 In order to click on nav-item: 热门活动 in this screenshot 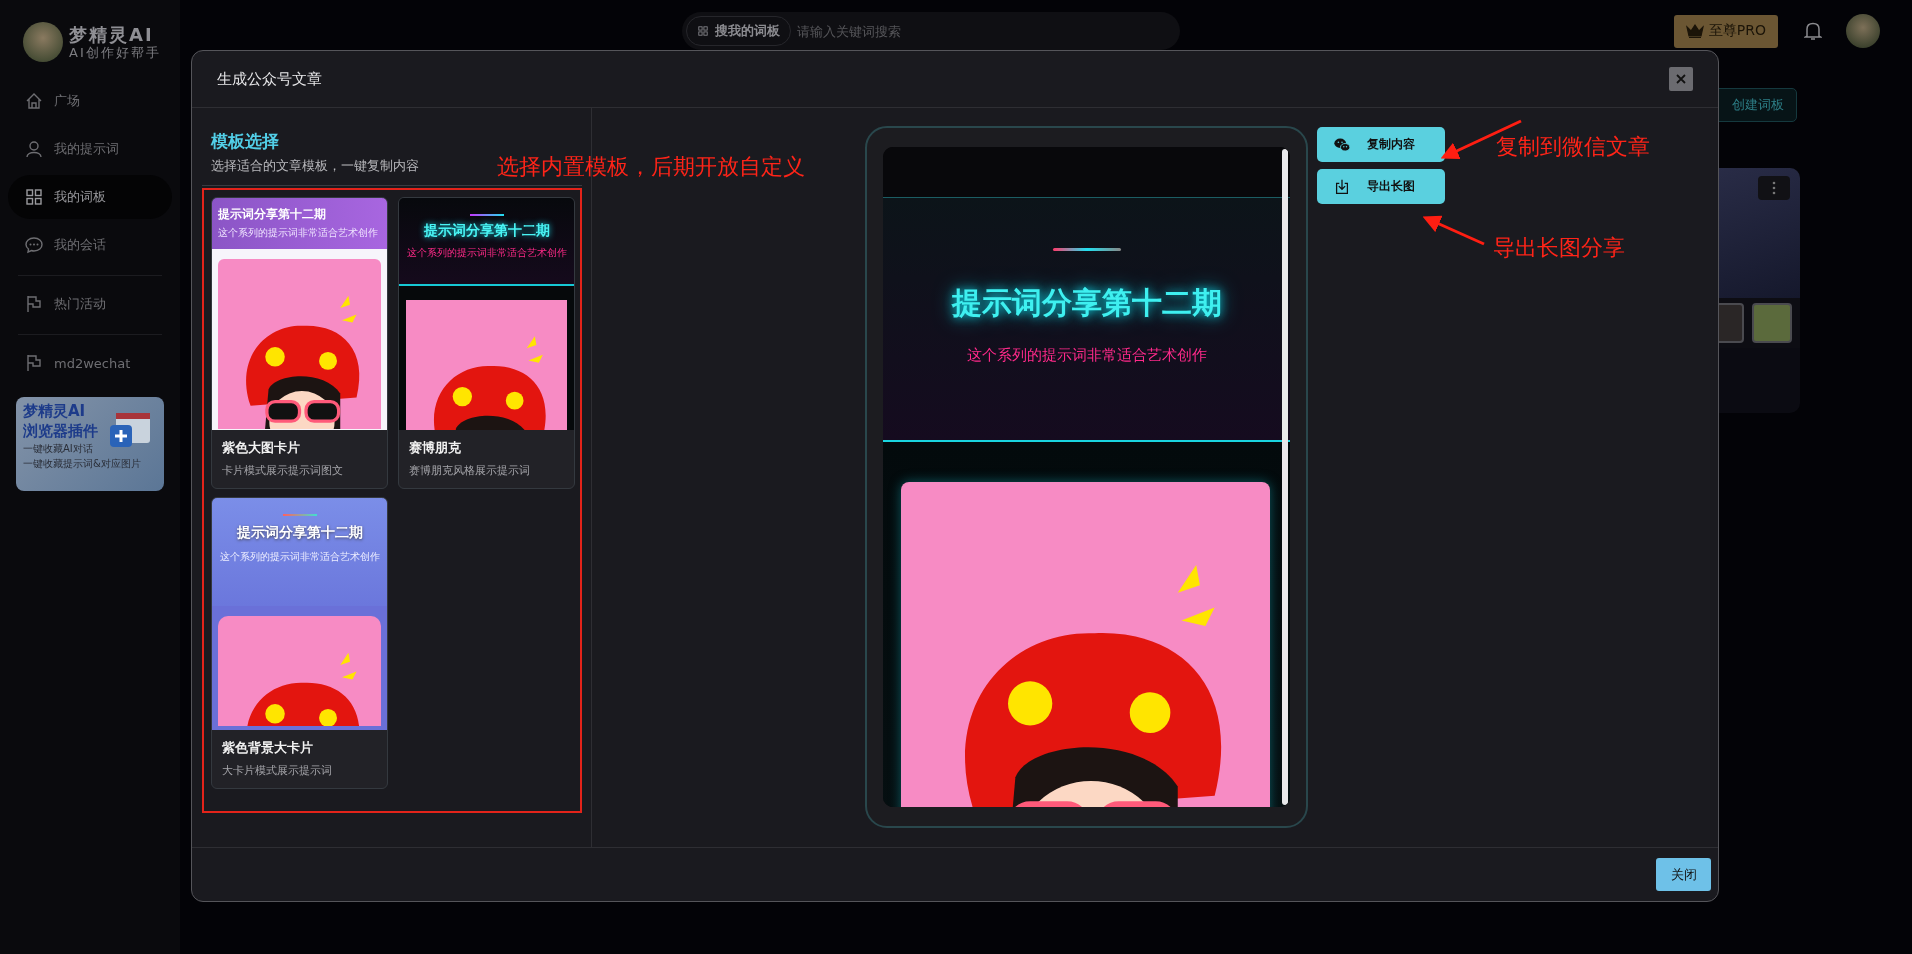, I will do `click(90, 304)`.